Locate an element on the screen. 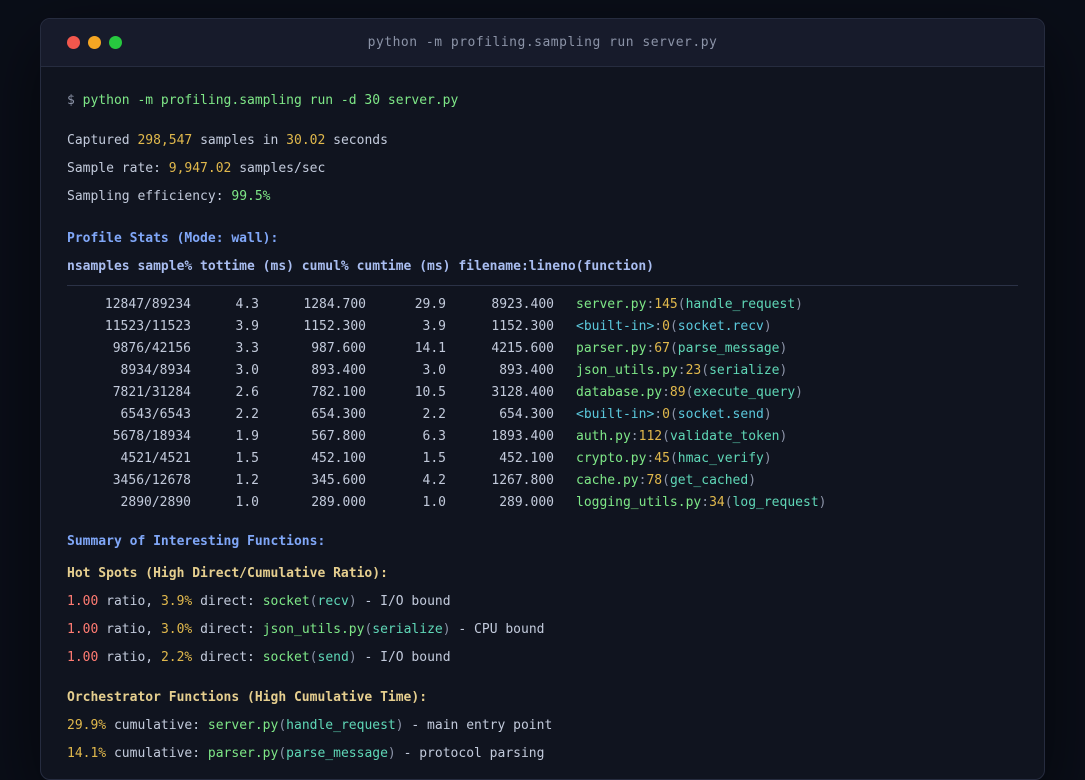 This screenshot has height=780, width=1085. text-segment: 99.5% is located at coordinates (251, 196).